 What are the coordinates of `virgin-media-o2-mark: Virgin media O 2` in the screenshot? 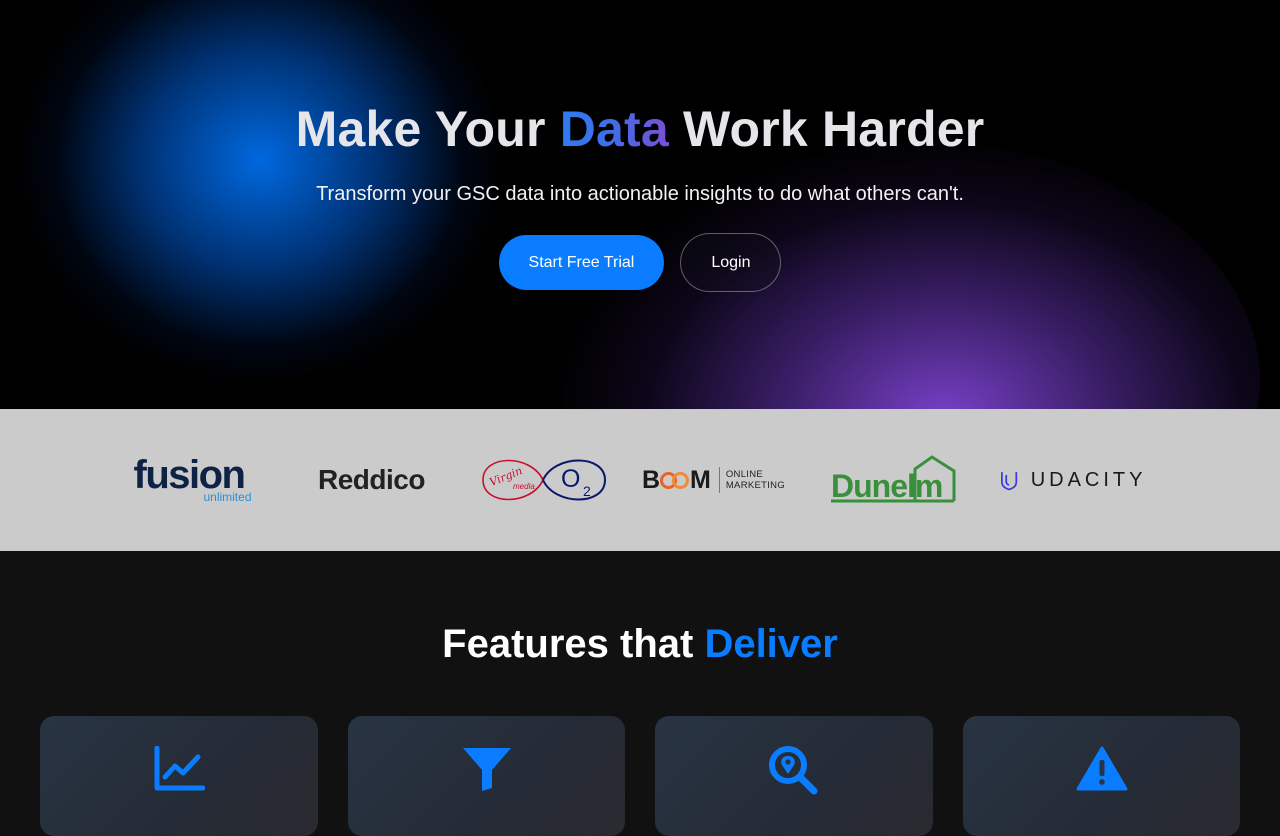 It's located at (543, 480).